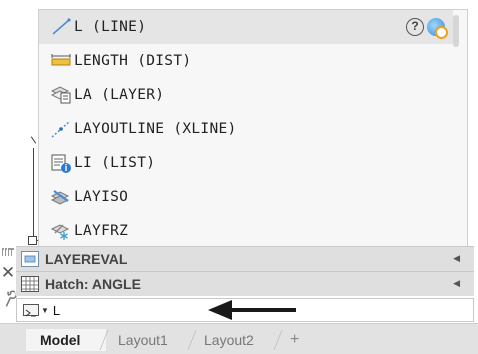  Describe the element at coordinates (246, 231) in the screenshot. I see `suggestion-layfrz: LAYFRZ` at that location.